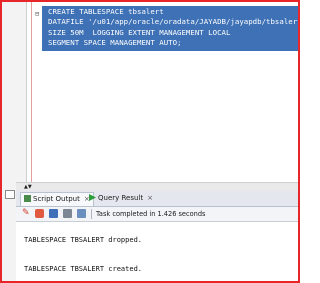  Describe the element at coordinates (53, 213) in the screenshot. I see `save-icon` at that location.